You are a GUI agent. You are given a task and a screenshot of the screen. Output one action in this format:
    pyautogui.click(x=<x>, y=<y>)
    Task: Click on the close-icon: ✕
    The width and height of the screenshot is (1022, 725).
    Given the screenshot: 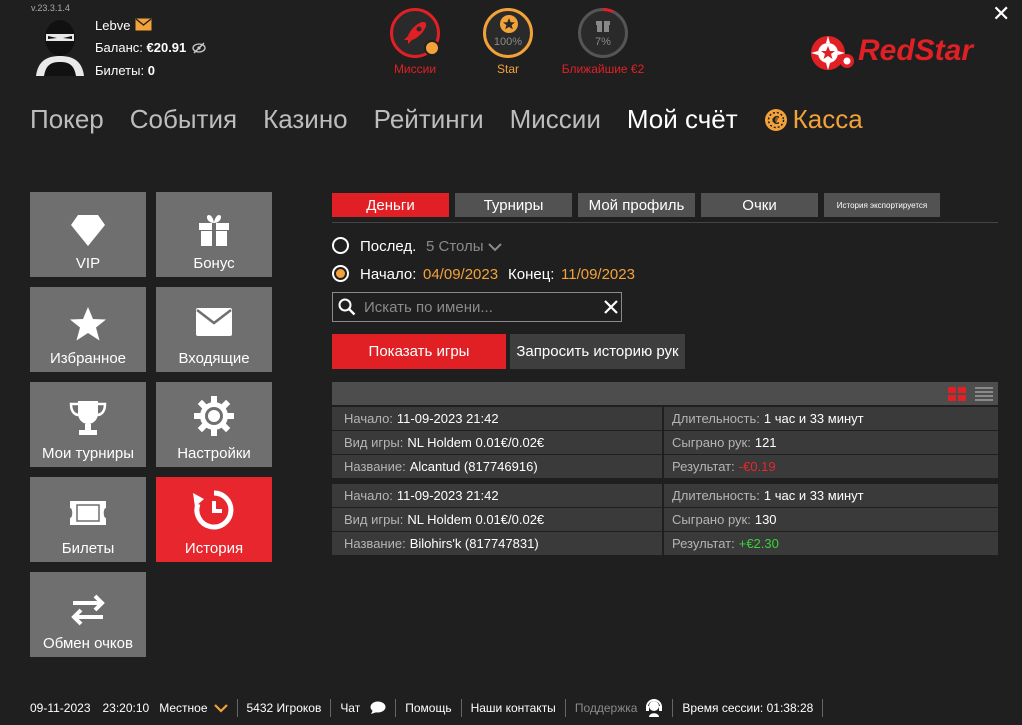 What is the action you would take?
    pyautogui.click(x=1001, y=14)
    